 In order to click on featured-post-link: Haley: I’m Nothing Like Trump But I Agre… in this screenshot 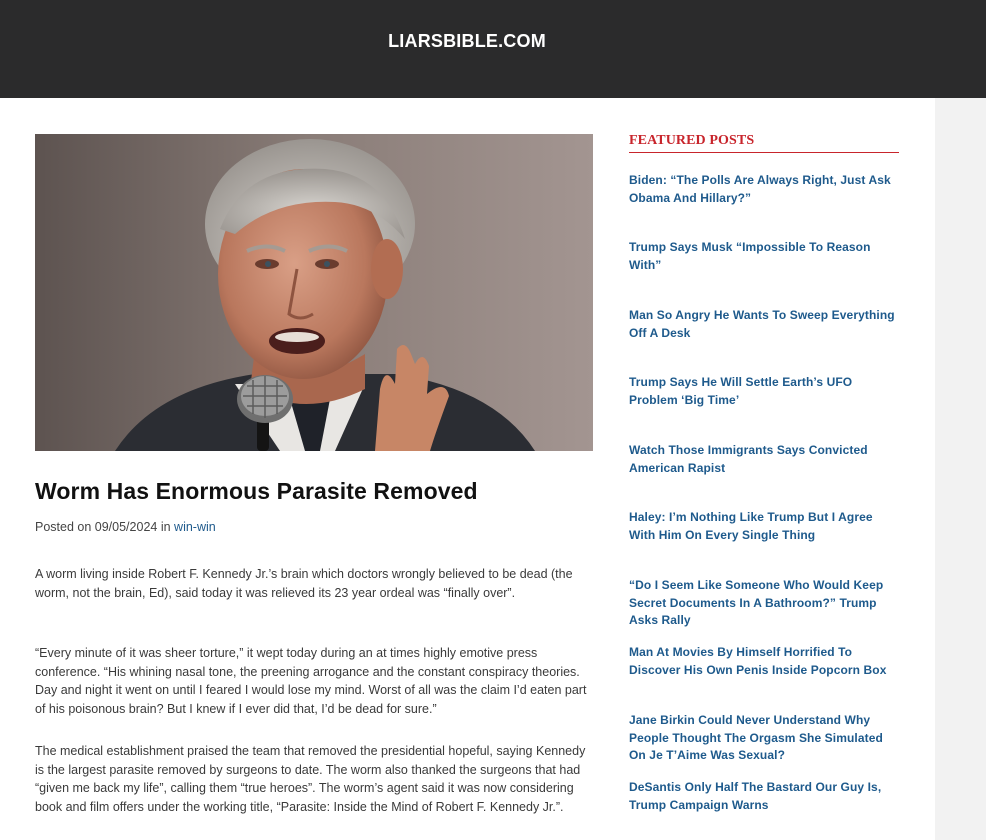, I will do `click(765, 526)`.